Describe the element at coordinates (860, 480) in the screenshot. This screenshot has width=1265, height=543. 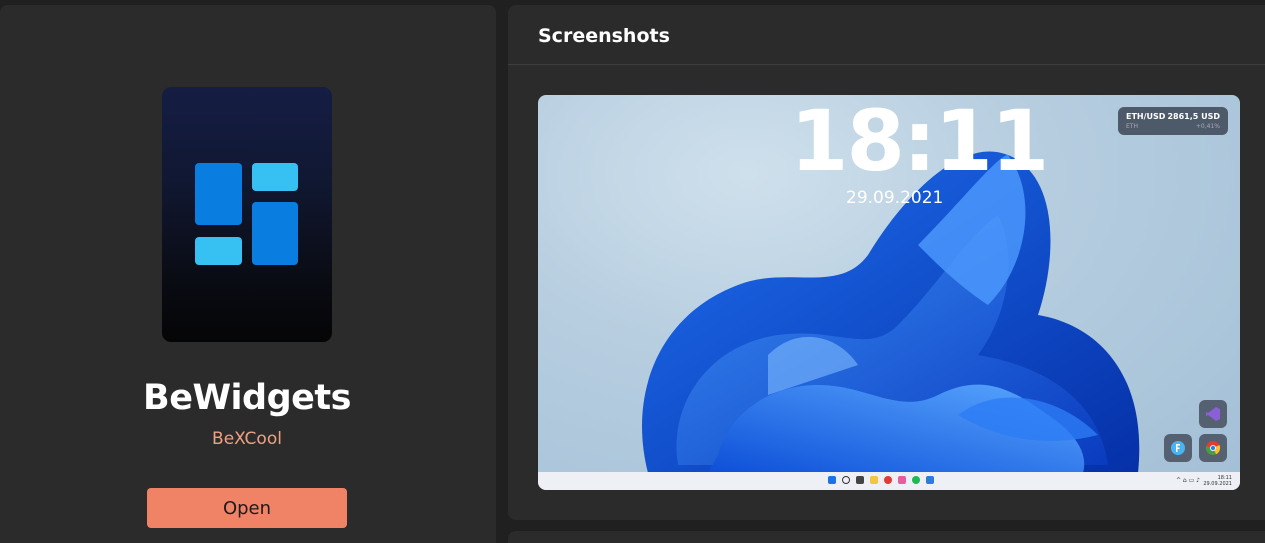
I see `task-view-icon` at that location.